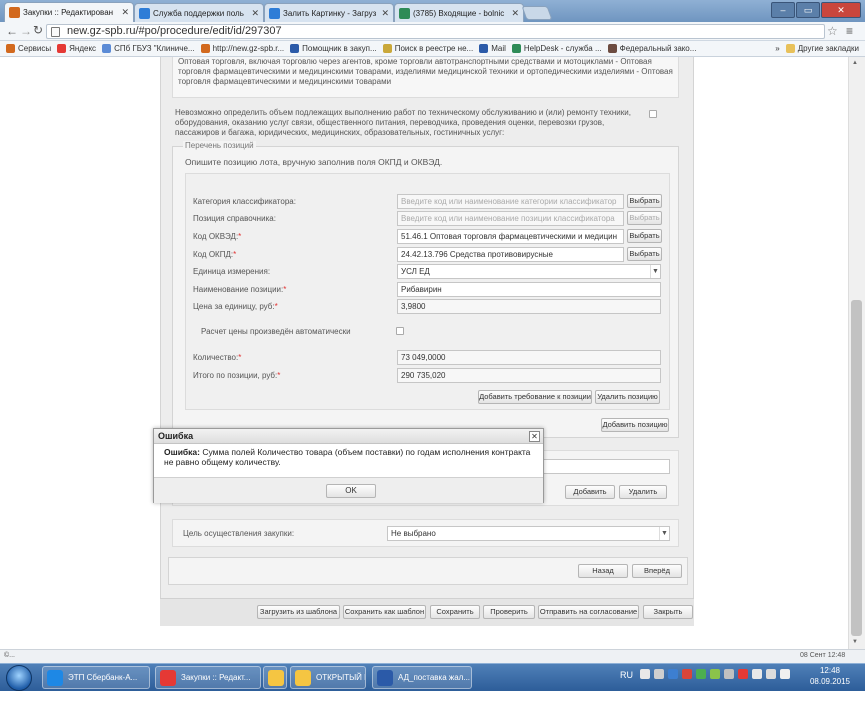 The height and width of the screenshot is (728, 865). What do you see at coordinates (529, 375) in the screenshot?
I see `total-input: 290 735,020` at bounding box center [529, 375].